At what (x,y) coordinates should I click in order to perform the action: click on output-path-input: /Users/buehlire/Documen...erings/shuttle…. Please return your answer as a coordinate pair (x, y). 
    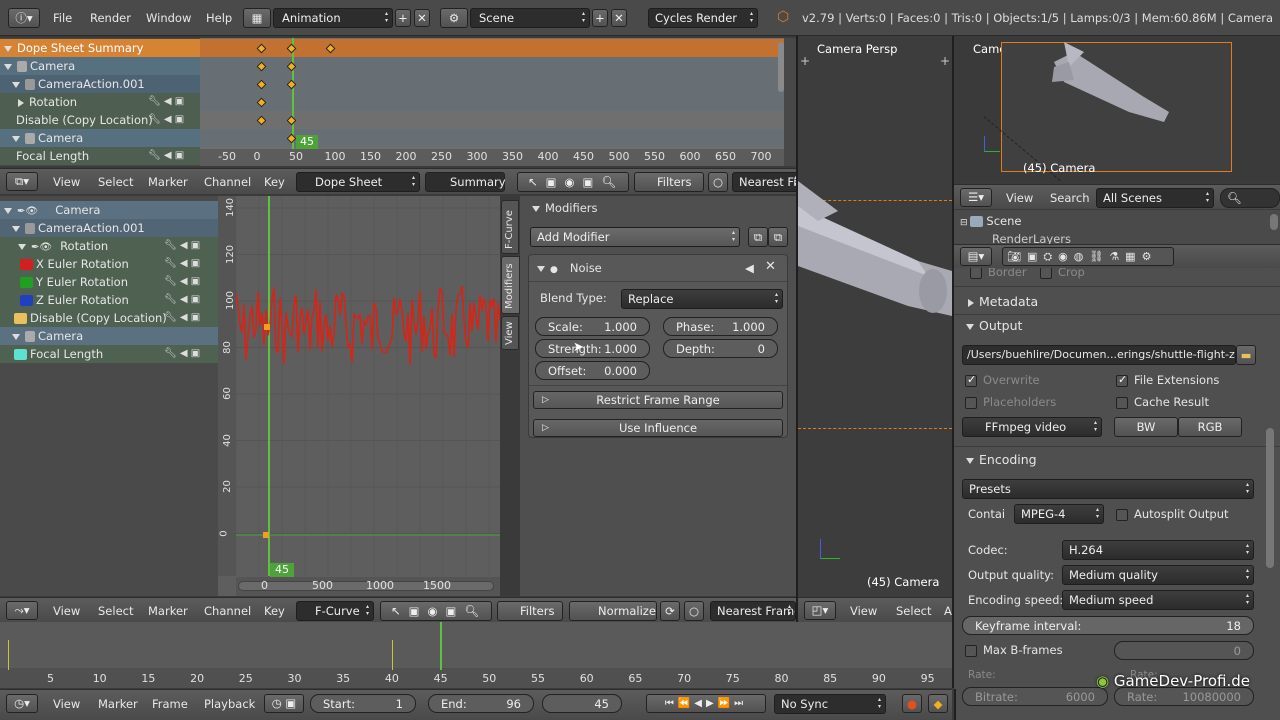
    Looking at the image, I should click on (1099, 355).